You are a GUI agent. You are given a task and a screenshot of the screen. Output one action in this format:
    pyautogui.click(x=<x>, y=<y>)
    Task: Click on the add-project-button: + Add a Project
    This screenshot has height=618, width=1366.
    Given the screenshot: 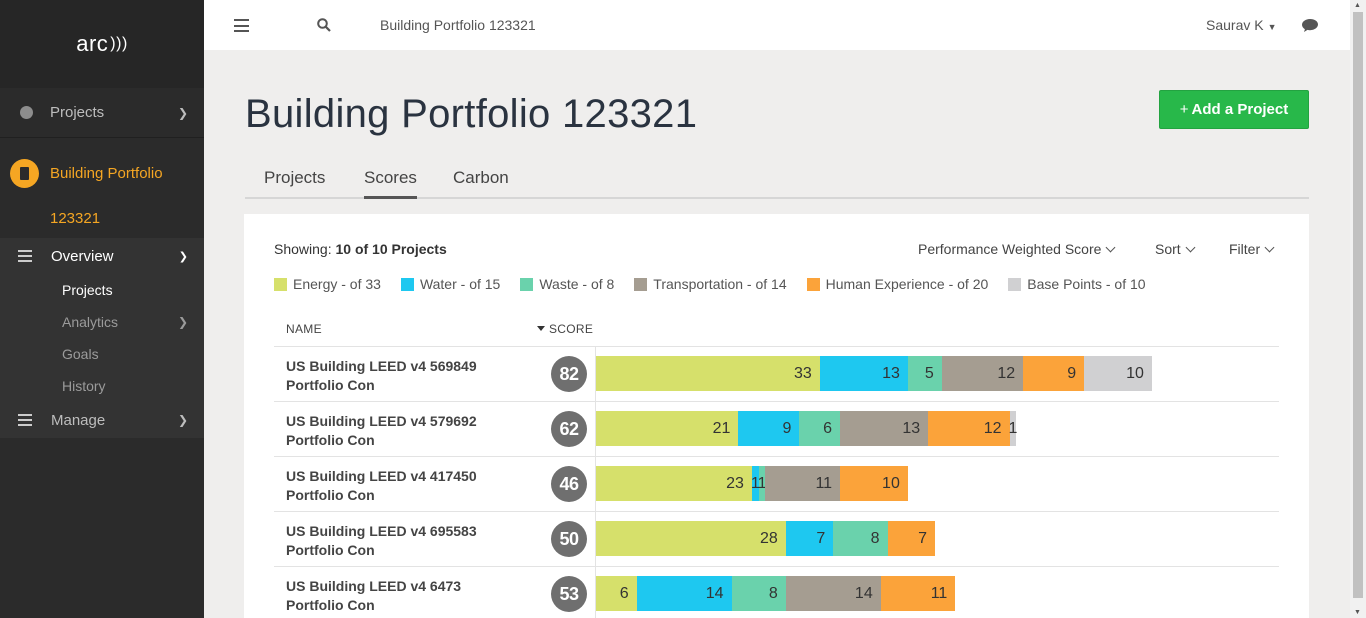 What is the action you would take?
    pyautogui.click(x=1234, y=109)
    